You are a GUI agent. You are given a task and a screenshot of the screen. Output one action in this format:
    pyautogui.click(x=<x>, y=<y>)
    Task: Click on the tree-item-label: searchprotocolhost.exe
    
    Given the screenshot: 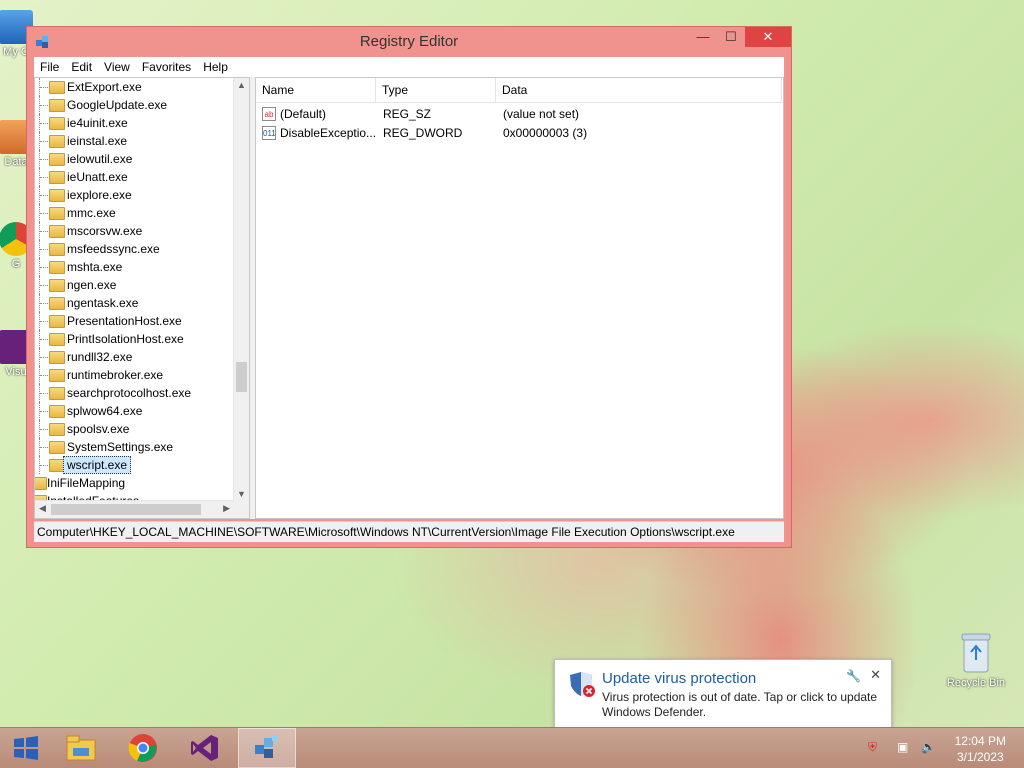 What is the action you would take?
    pyautogui.click(x=129, y=393)
    